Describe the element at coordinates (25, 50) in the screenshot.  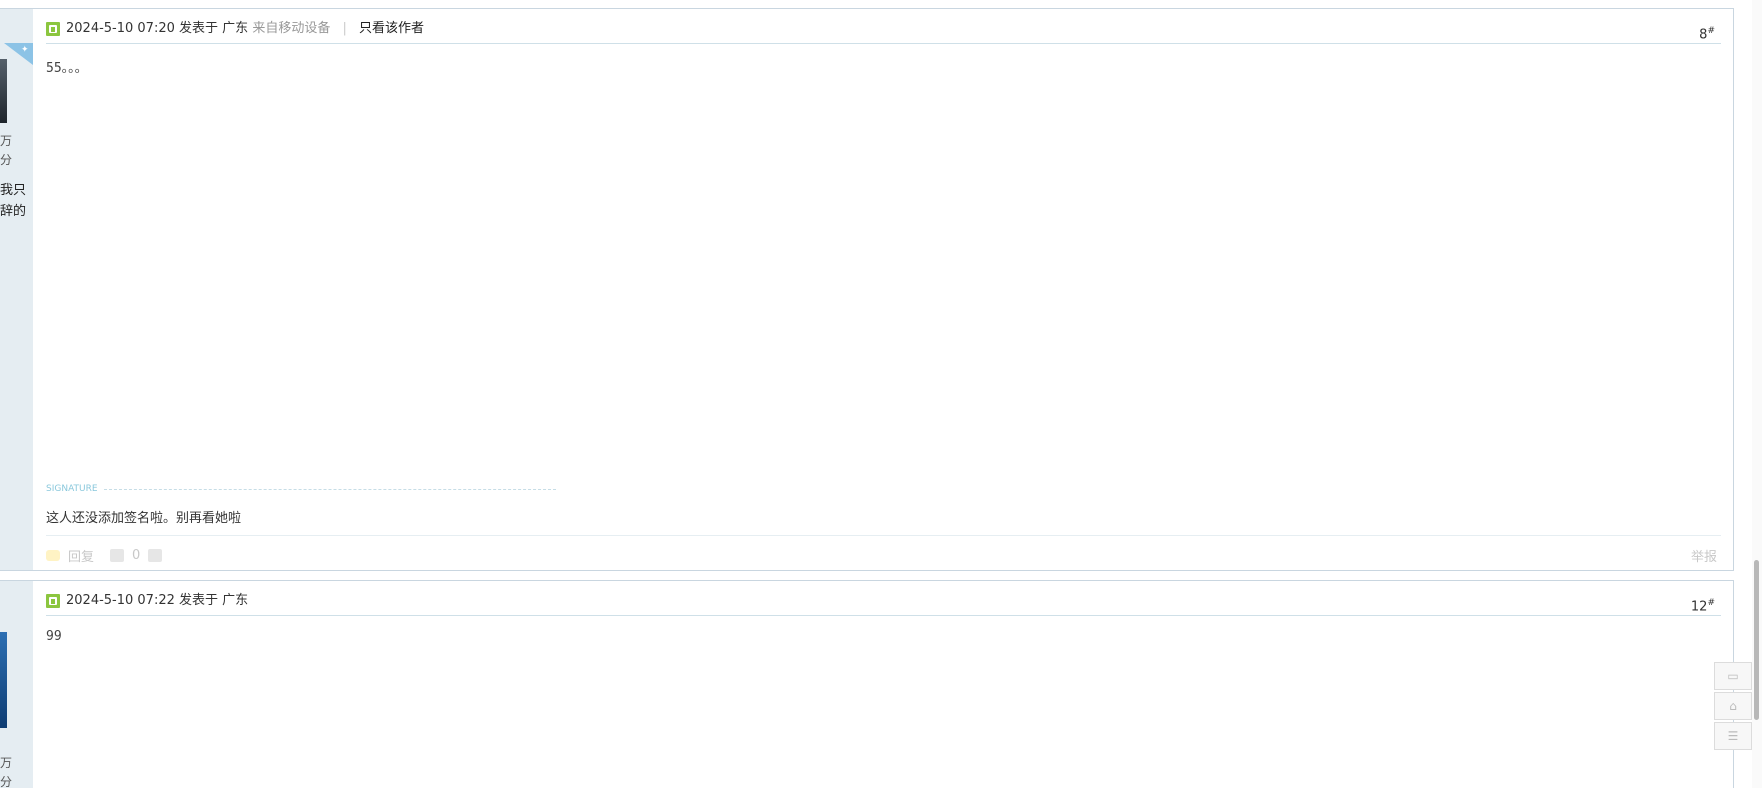
I see `badge-star-icon: ✦` at that location.